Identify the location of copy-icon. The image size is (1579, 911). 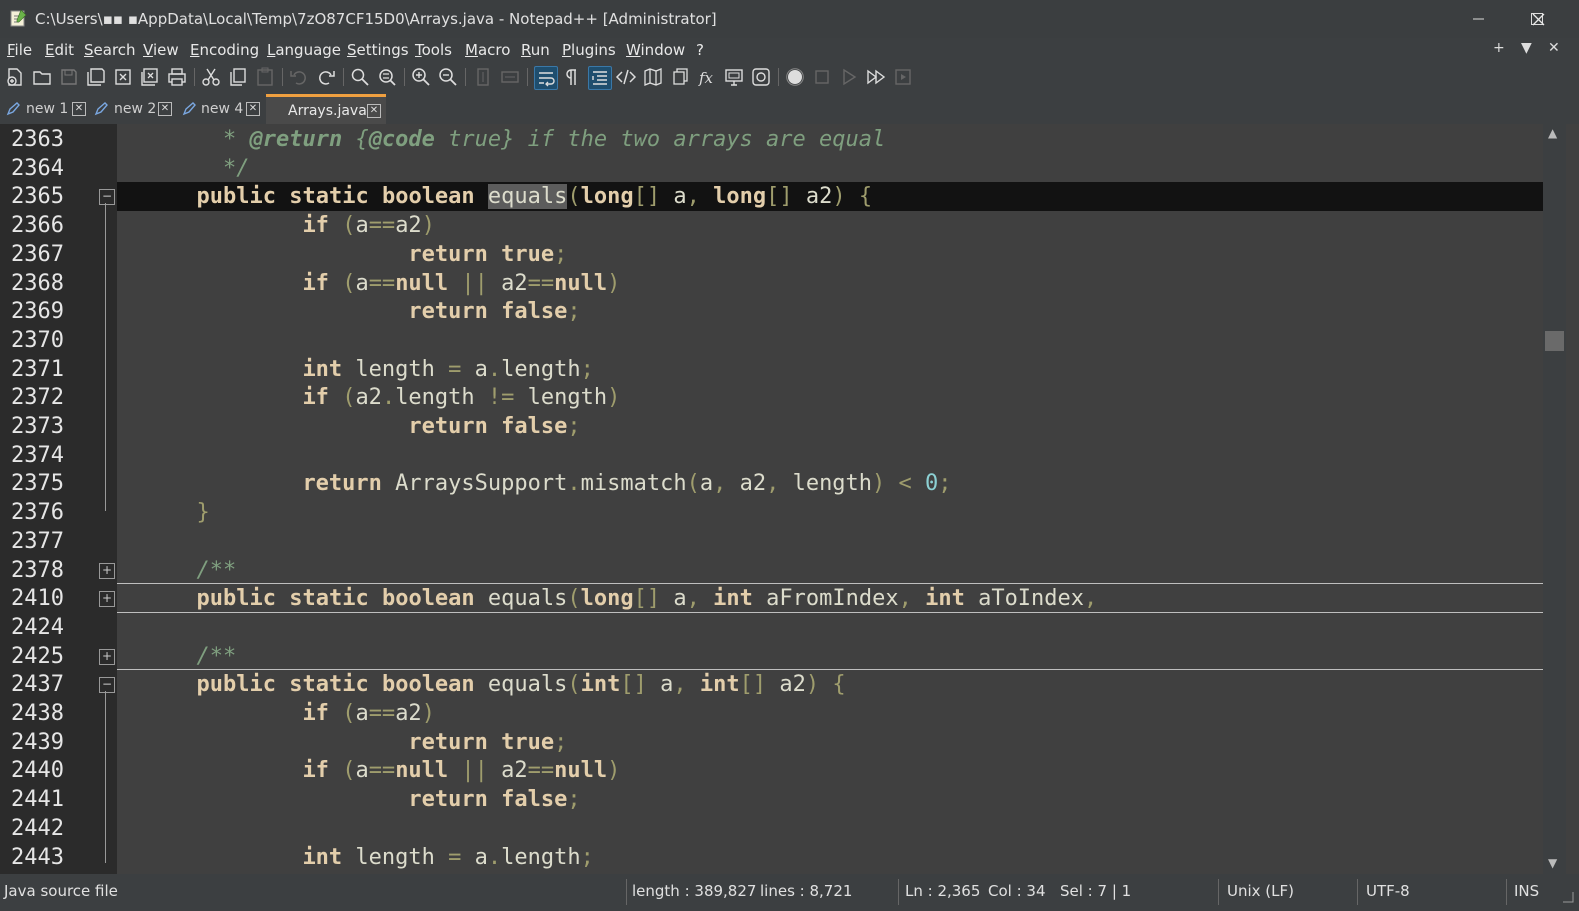
(238, 77).